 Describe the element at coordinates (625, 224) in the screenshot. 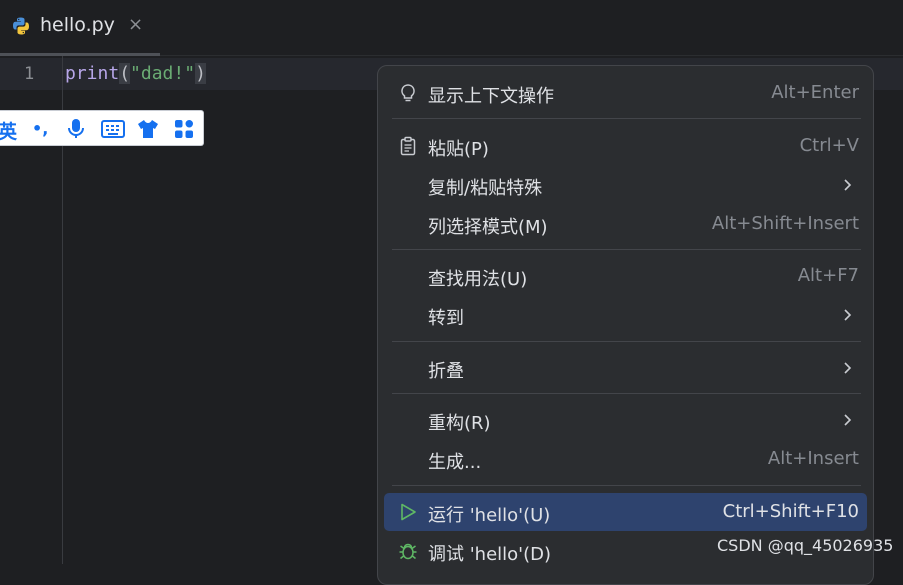

I see `menu-item-column-selection-mode: 列选择模式(M) Alt+Shift+Insert` at that location.